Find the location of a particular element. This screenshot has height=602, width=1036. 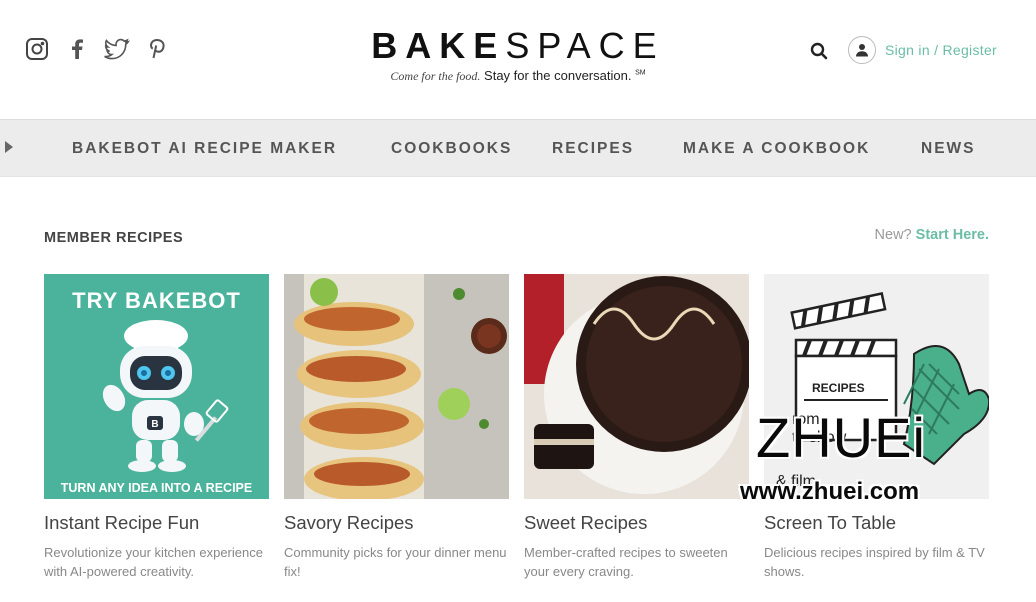

clapper-label: RECIPES is located at coordinates (838, 388).